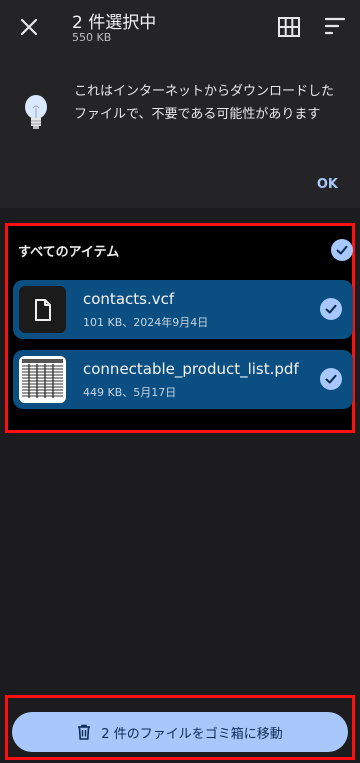 Image resolution: width=360 pixels, height=763 pixels. Describe the element at coordinates (114, 23) in the screenshot. I see `selection-count-title: 2 件選択中` at that location.